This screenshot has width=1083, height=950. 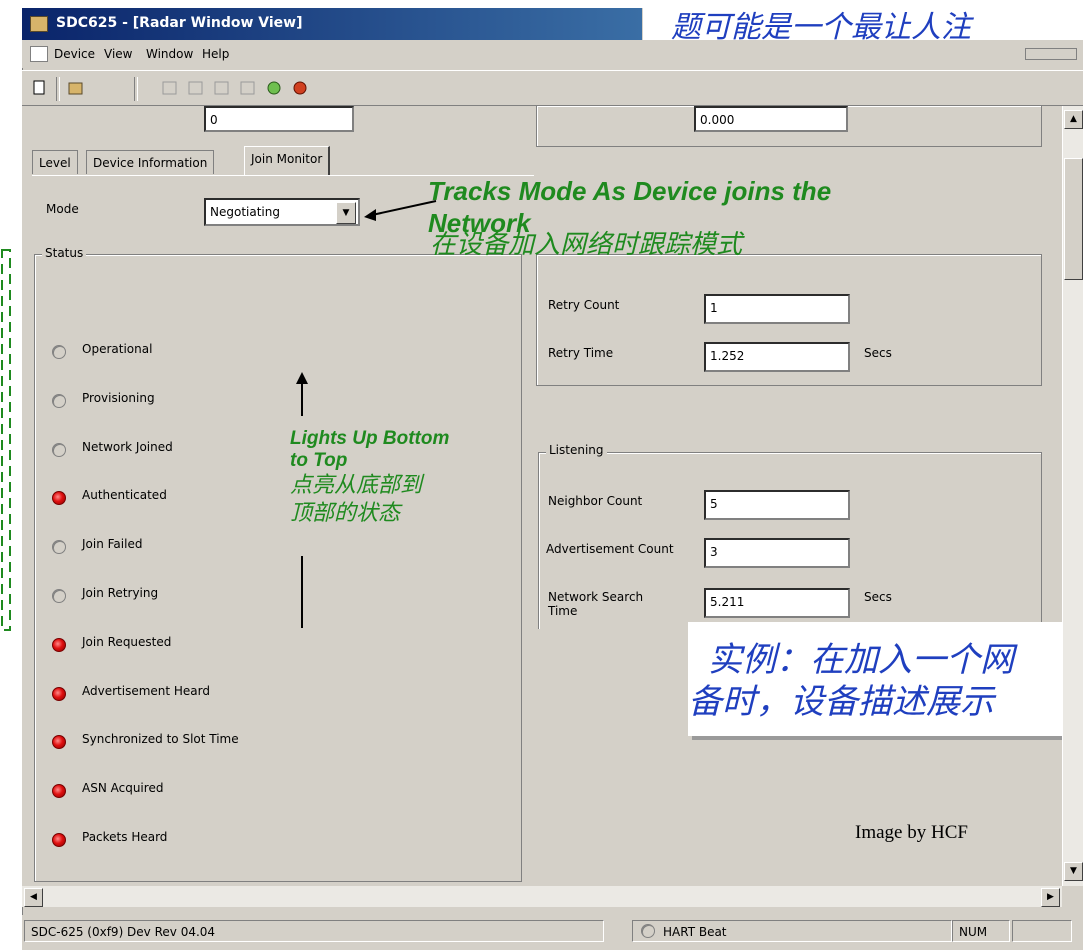 What do you see at coordinates (62, 209) in the screenshot?
I see `mode-label: Mode` at bounding box center [62, 209].